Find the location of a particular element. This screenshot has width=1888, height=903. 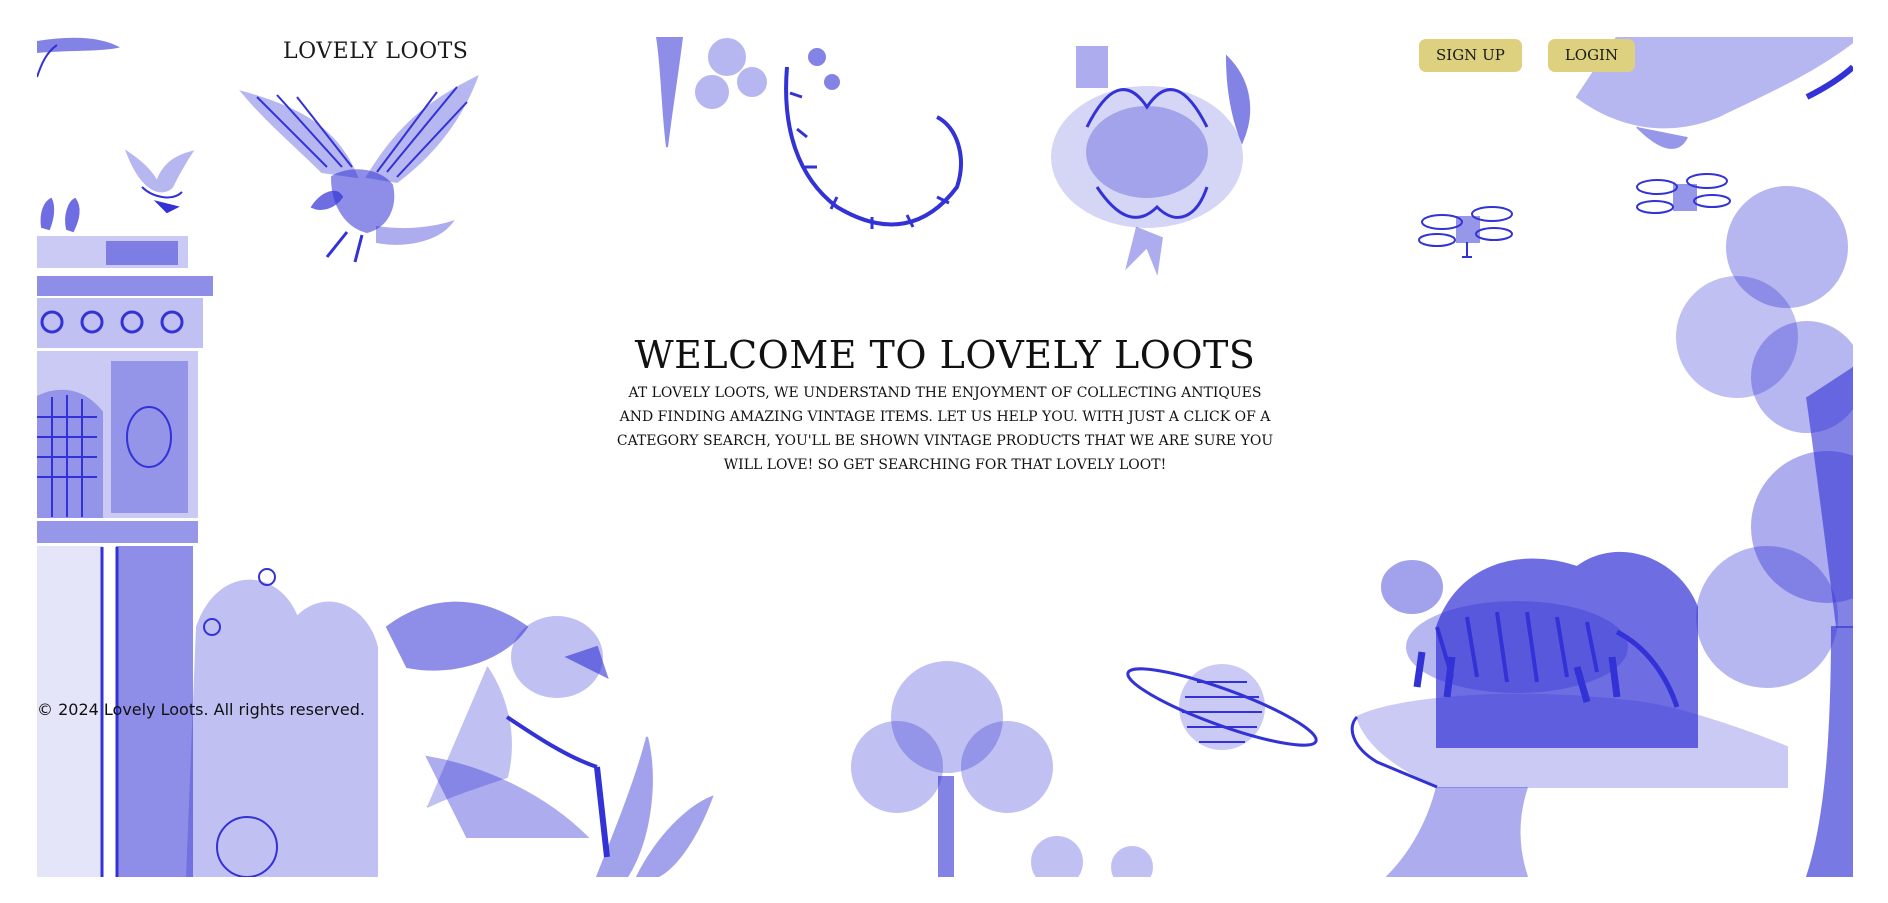

auth-buttons: SIGN UP LOGIN is located at coordinates (1527, 55).